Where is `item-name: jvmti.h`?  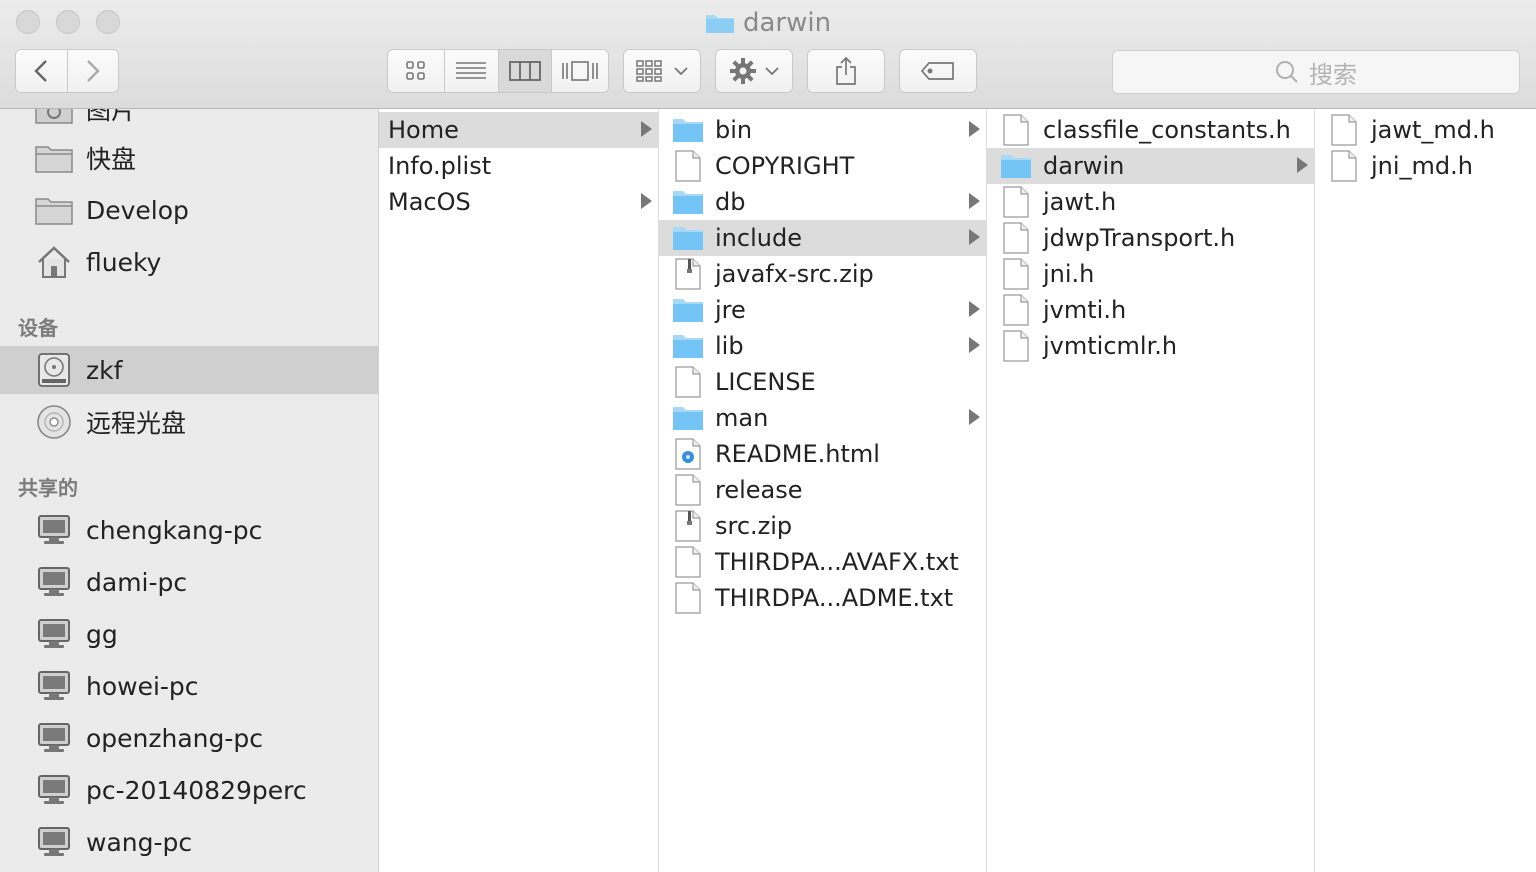 item-name: jvmti.h is located at coordinates (1085, 310).